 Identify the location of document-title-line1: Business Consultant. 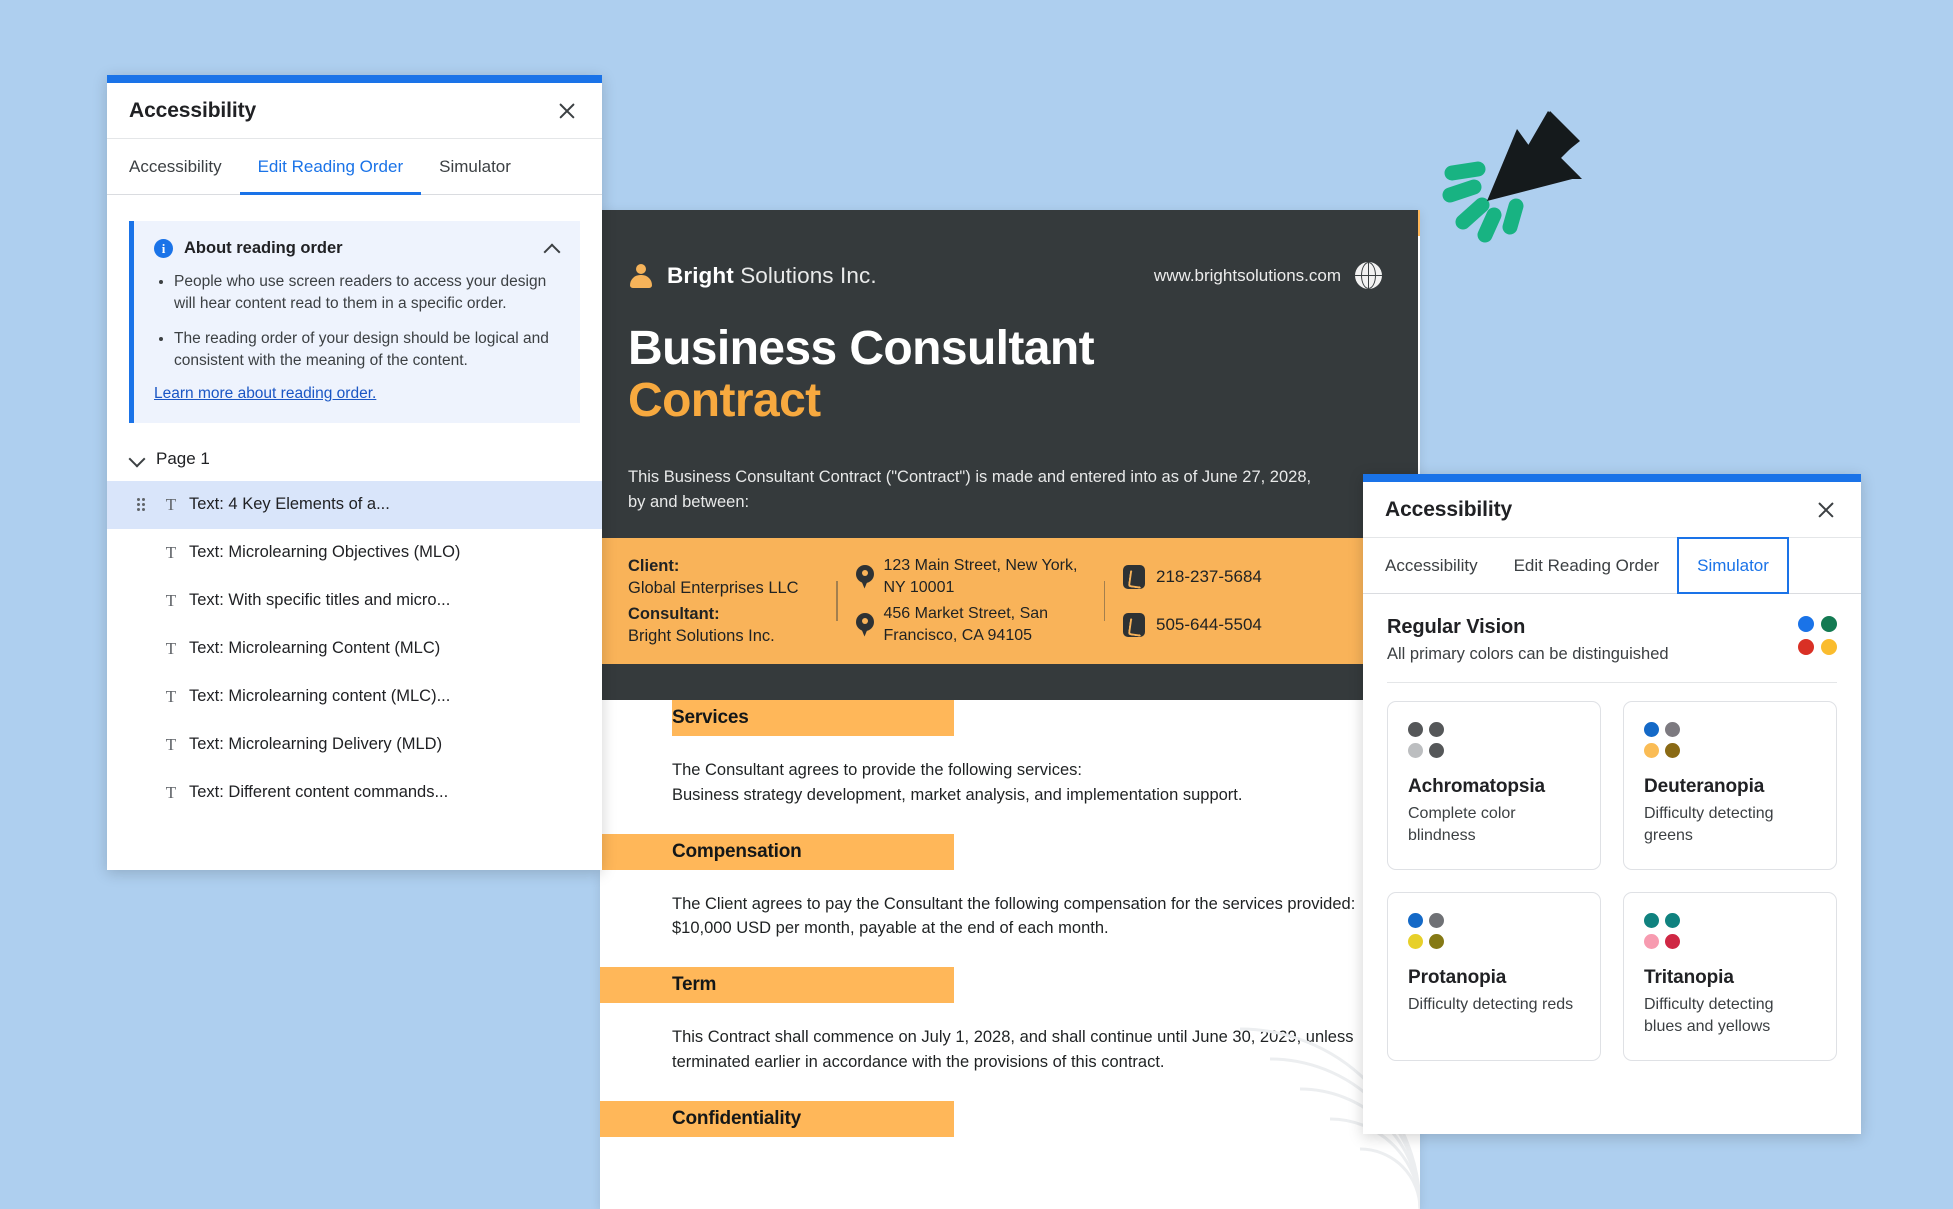
(861, 348).